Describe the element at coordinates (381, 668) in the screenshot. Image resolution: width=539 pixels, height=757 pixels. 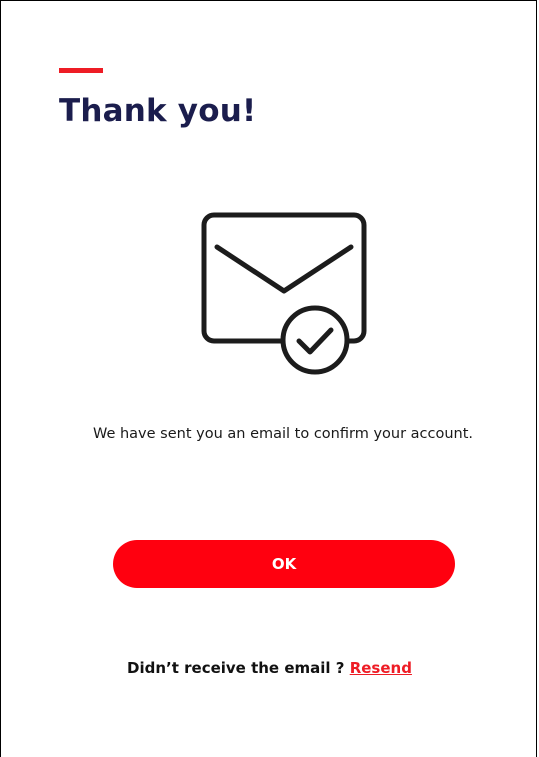
I see `resend-link: Resend` at that location.